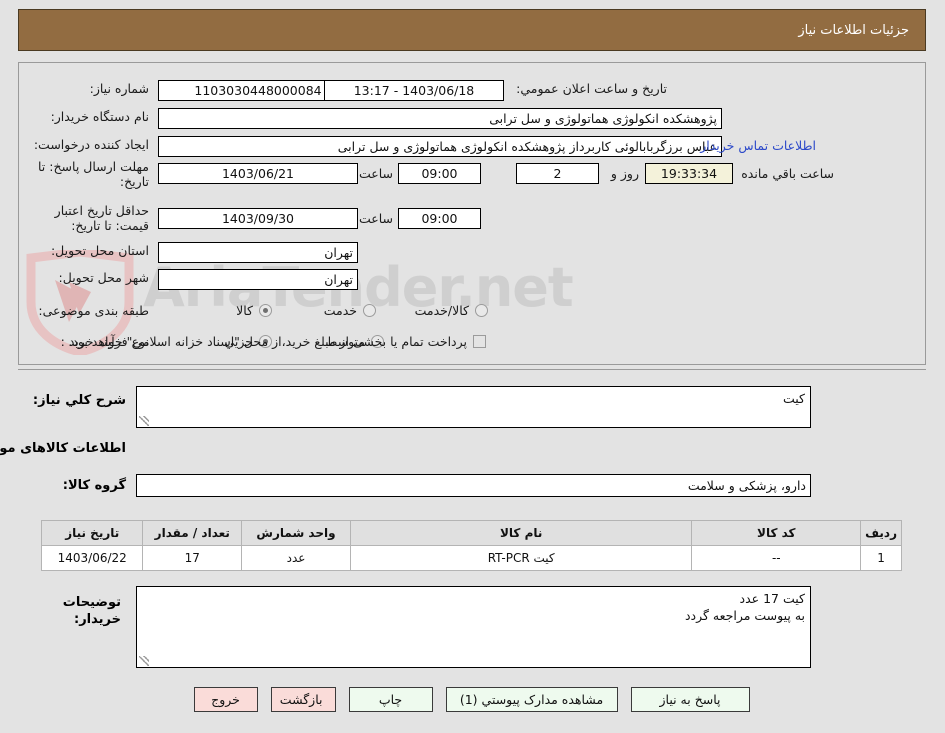  Describe the element at coordinates (558, 173) in the screenshot. I see `response-deadline-days-field: 2` at that location.